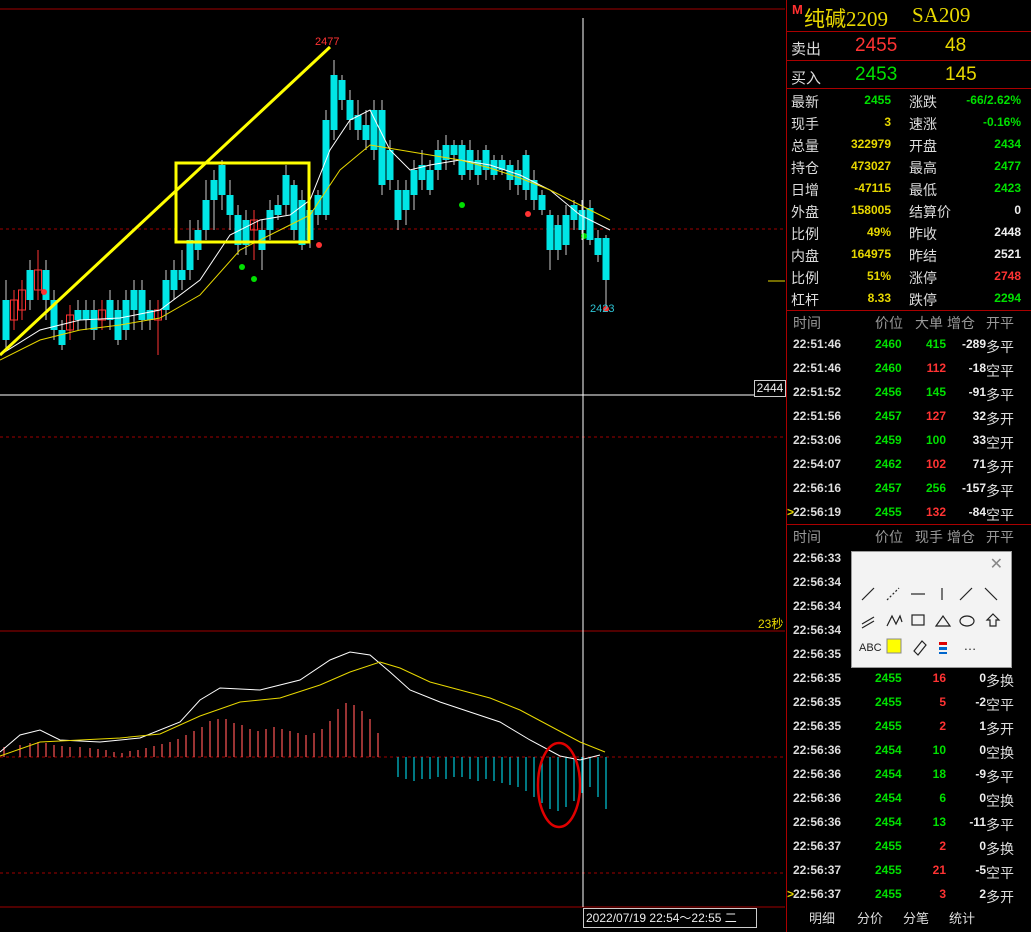  Describe the element at coordinates (943, 648) in the screenshot. I see `delete-marks-icon` at that location.